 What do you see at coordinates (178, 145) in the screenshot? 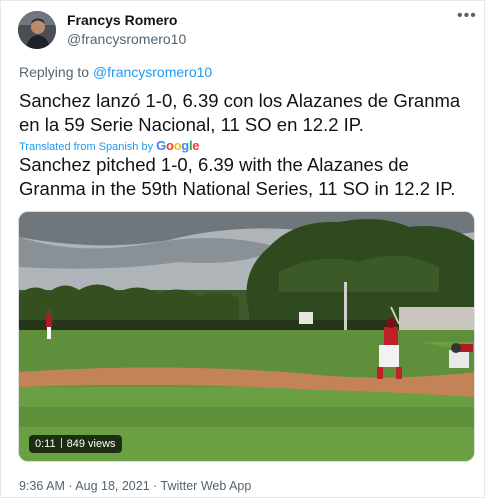
I see `google-logo: Google` at bounding box center [178, 145].